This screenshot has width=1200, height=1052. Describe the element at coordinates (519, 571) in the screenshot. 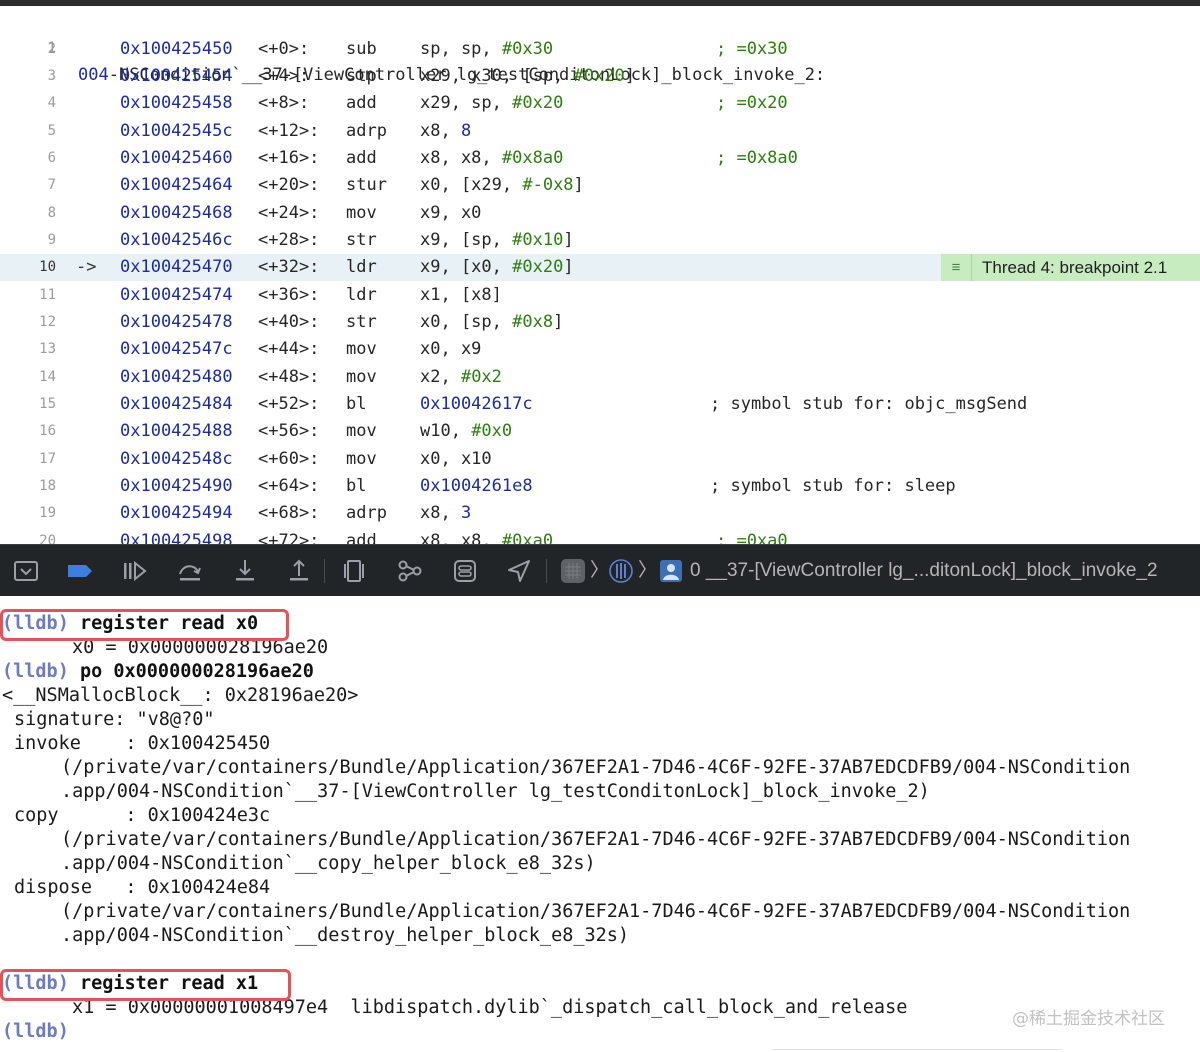

I see `simulate-location-button` at that location.